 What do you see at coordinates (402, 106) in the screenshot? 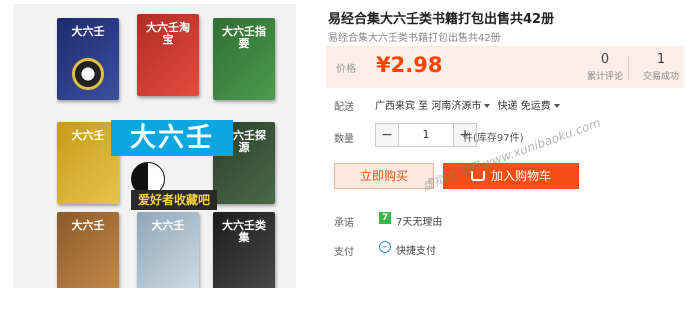
I see `ship-from: 广西来宾 至` at bounding box center [402, 106].